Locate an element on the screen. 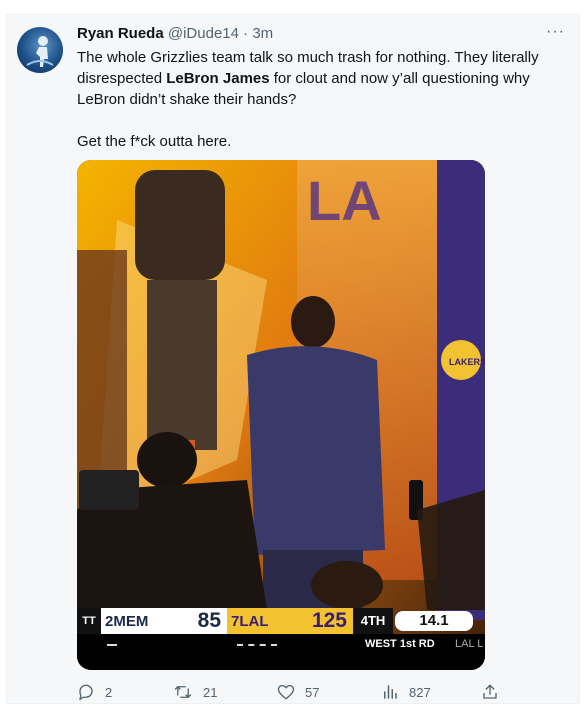  banner-letters: LA is located at coordinates (344, 200).